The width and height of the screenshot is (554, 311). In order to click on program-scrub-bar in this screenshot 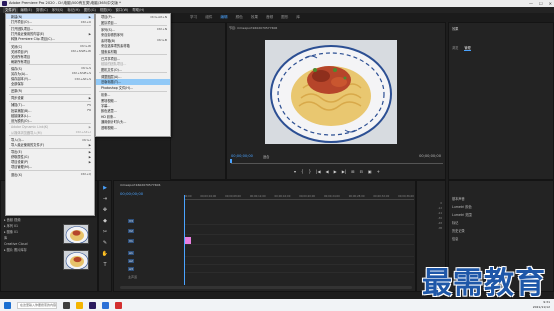, I will do `click(337, 162)`.